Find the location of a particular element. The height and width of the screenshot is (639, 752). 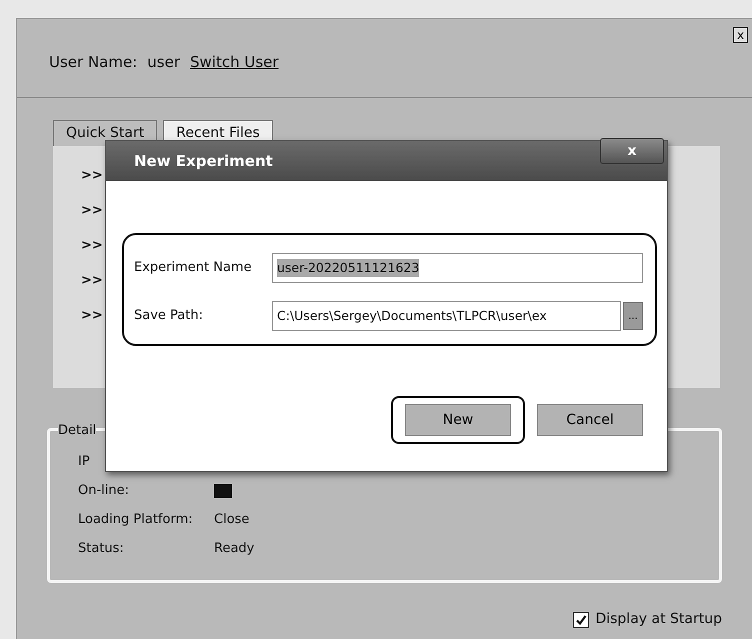

new-button: New is located at coordinates (458, 420).